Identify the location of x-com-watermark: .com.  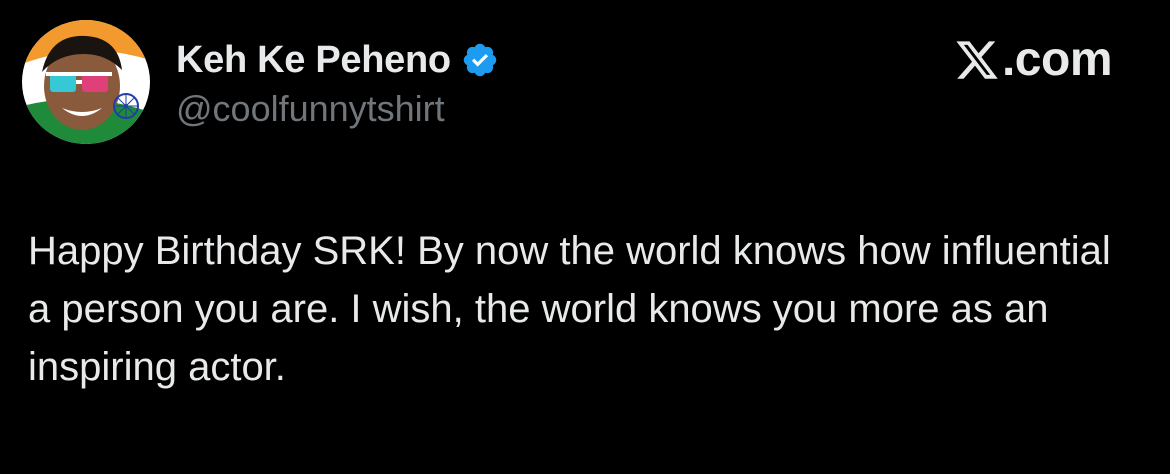
(1033, 60).